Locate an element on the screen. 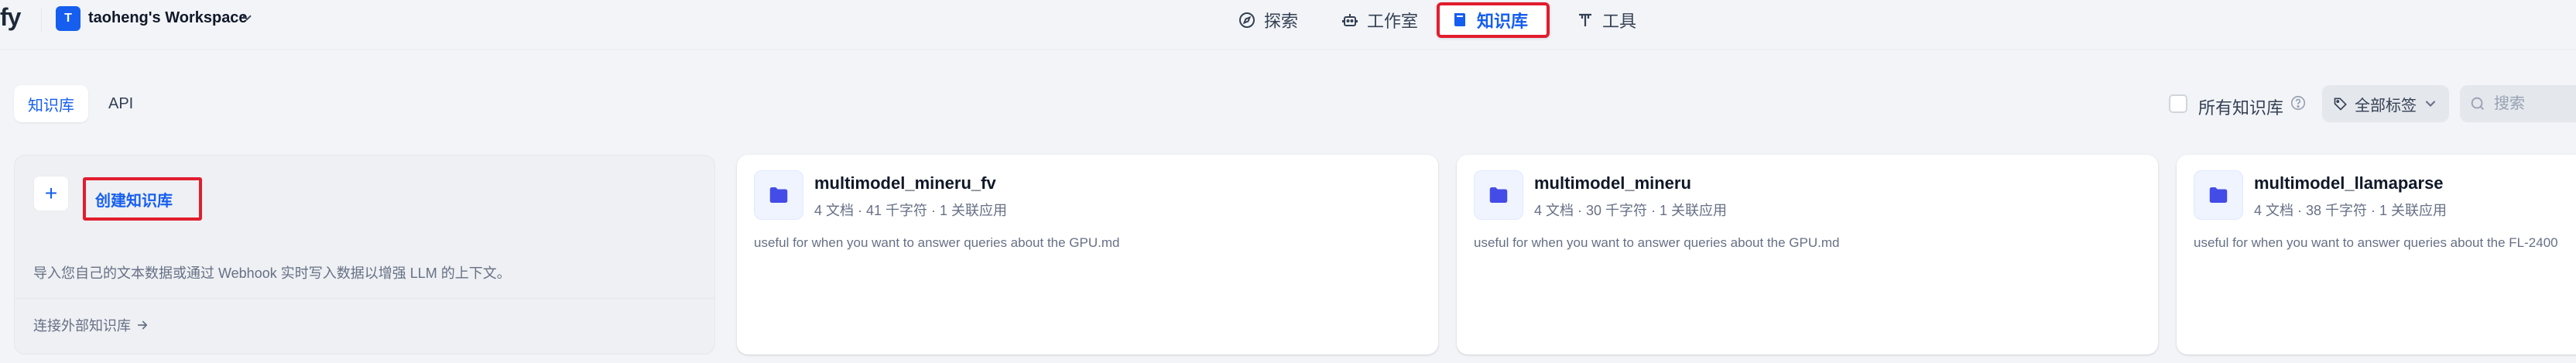  search-box is located at coordinates (2518, 103).